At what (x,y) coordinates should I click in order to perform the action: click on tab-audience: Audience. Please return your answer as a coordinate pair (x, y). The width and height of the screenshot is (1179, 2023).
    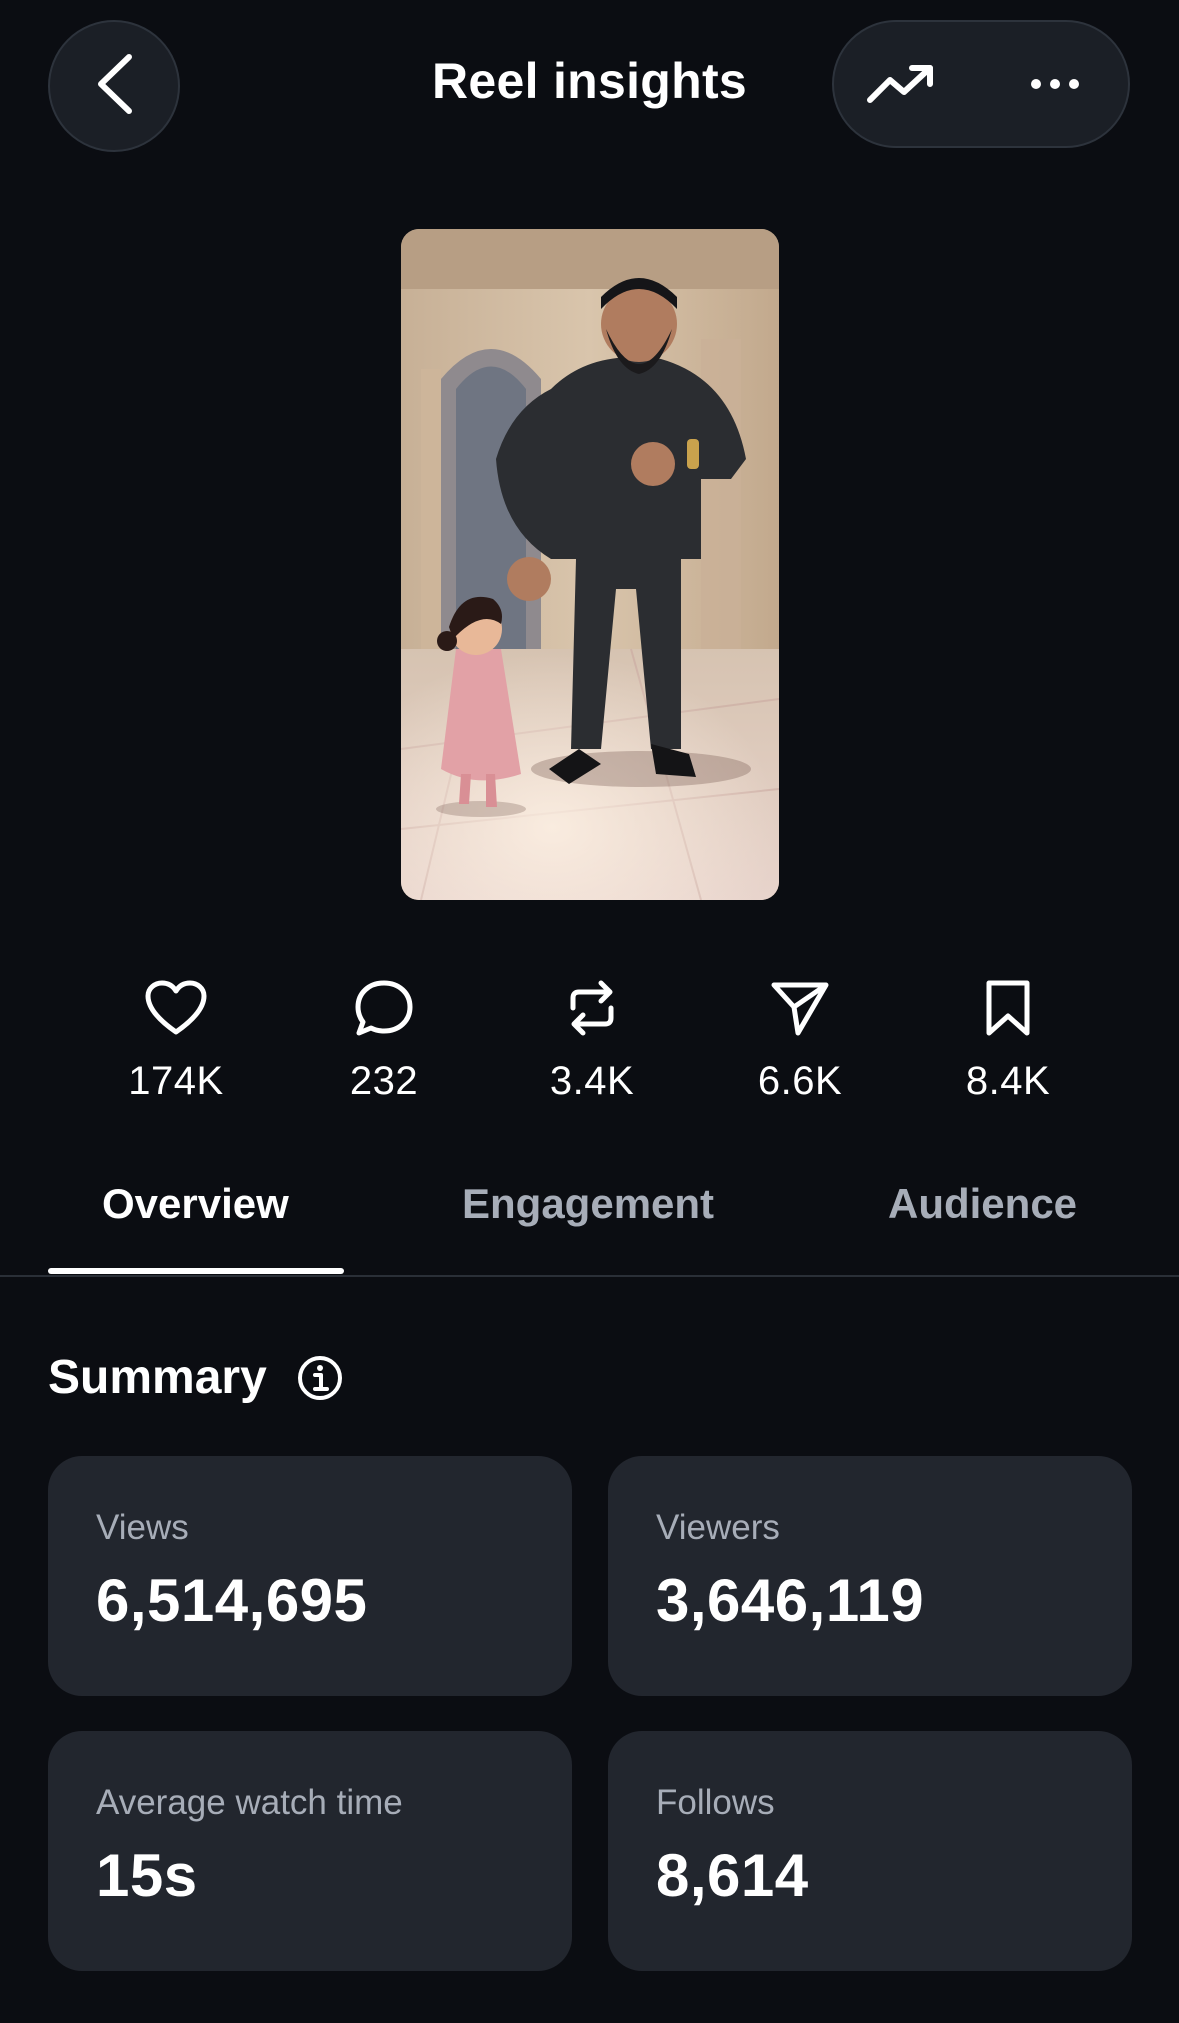
    Looking at the image, I should click on (982, 1228).